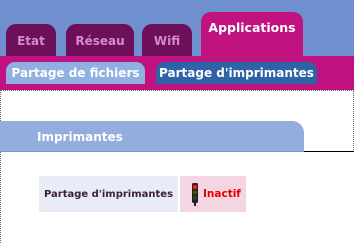 Image resolution: width=354 pixels, height=243 pixels. I want to click on subtab-partage-fichiers: Partage de fichiers, so click(75, 73).